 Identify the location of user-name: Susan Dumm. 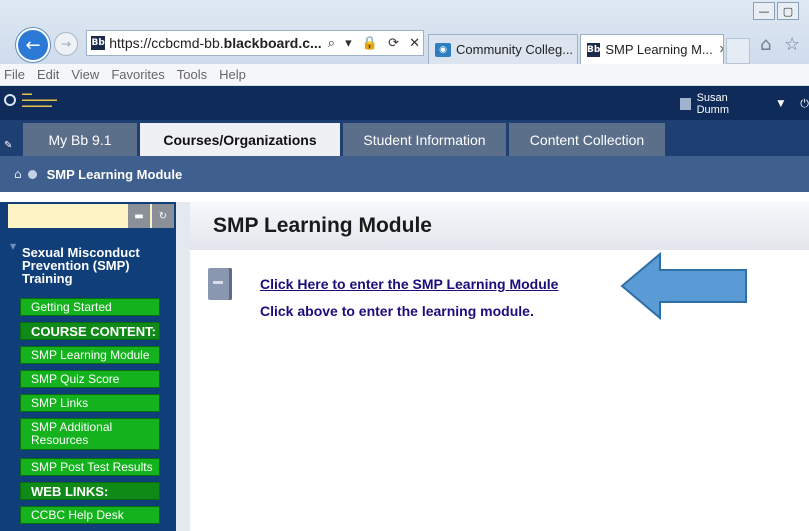
(712, 104).